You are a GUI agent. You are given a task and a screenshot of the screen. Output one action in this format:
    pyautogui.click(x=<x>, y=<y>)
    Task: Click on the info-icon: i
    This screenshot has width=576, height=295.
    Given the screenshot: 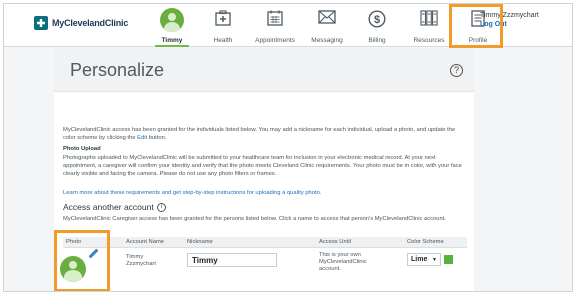 What is the action you would take?
    pyautogui.click(x=161, y=207)
    